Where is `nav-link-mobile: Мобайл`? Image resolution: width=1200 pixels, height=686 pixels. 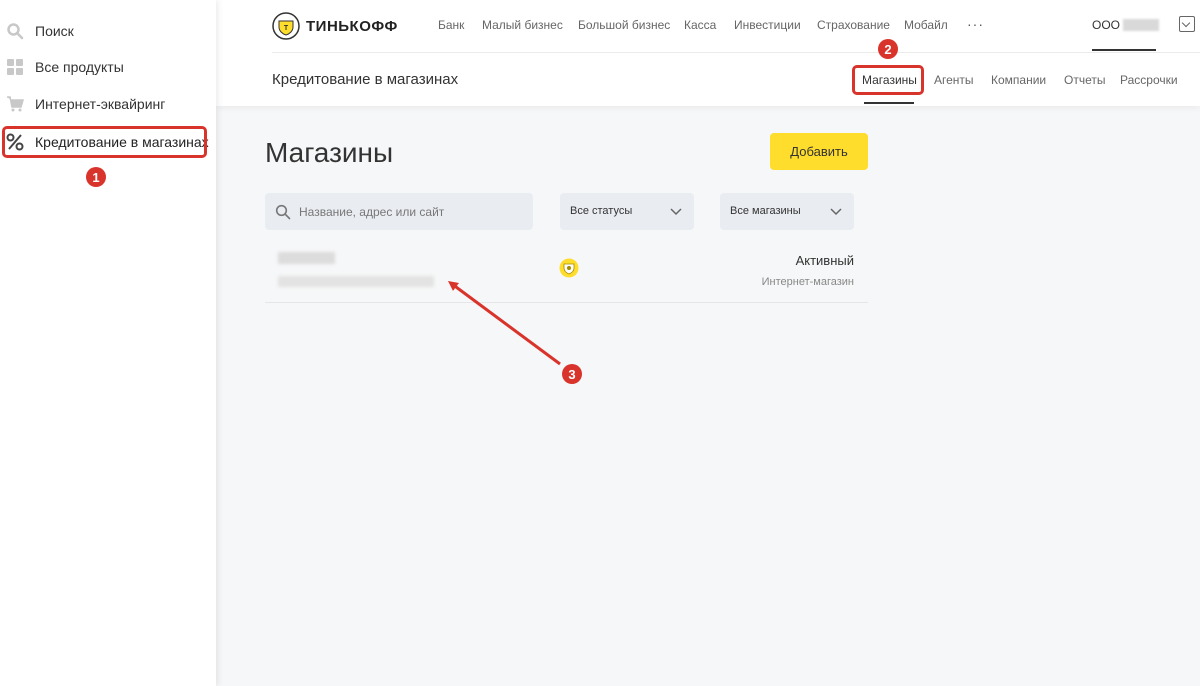 nav-link-mobile: Мобайл is located at coordinates (926, 25).